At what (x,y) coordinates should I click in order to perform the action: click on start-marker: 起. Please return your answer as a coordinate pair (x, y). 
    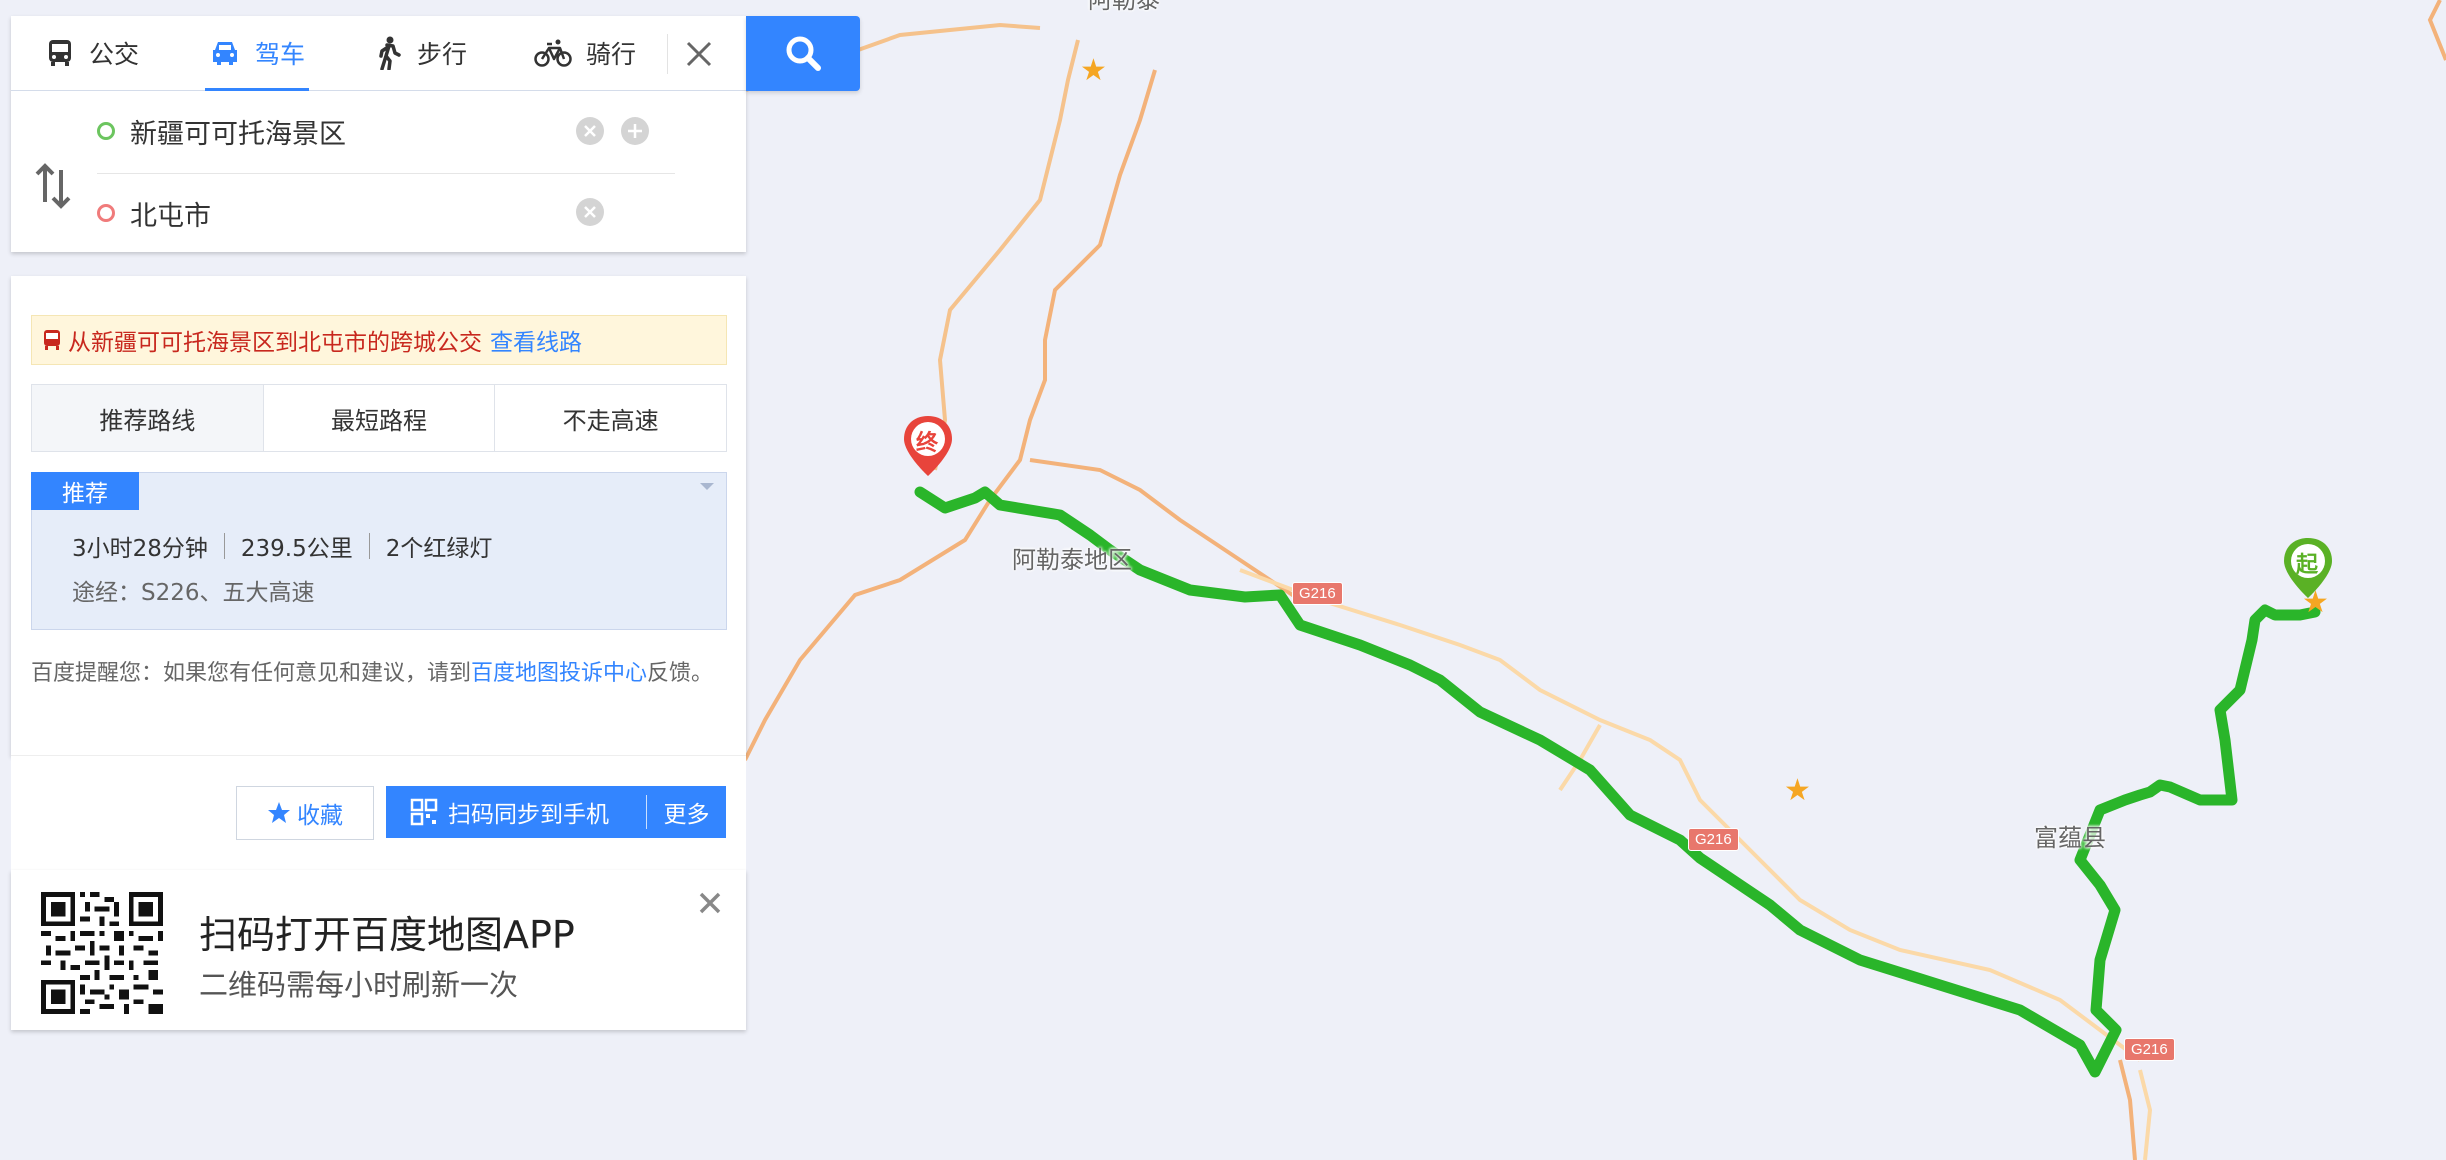
    Looking at the image, I should click on (2308, 574).